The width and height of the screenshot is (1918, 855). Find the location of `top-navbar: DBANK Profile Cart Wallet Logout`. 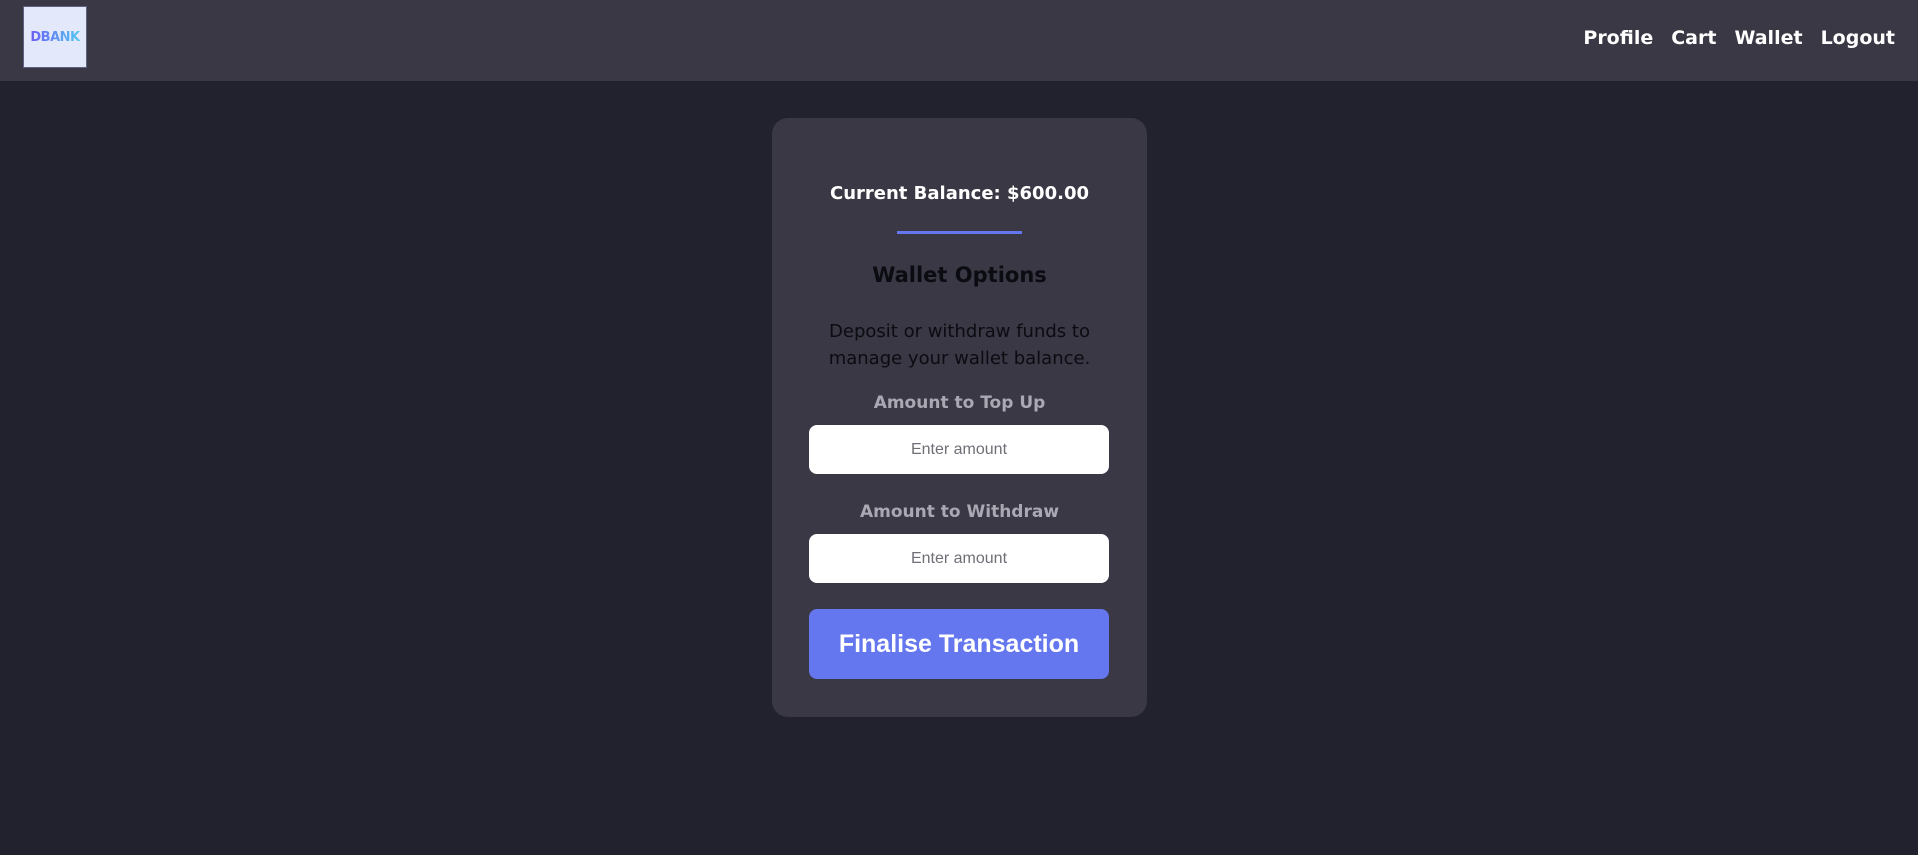

top-navbar: DBANK Profile Cart Wallet Logout is located at coordinates (959, 40).